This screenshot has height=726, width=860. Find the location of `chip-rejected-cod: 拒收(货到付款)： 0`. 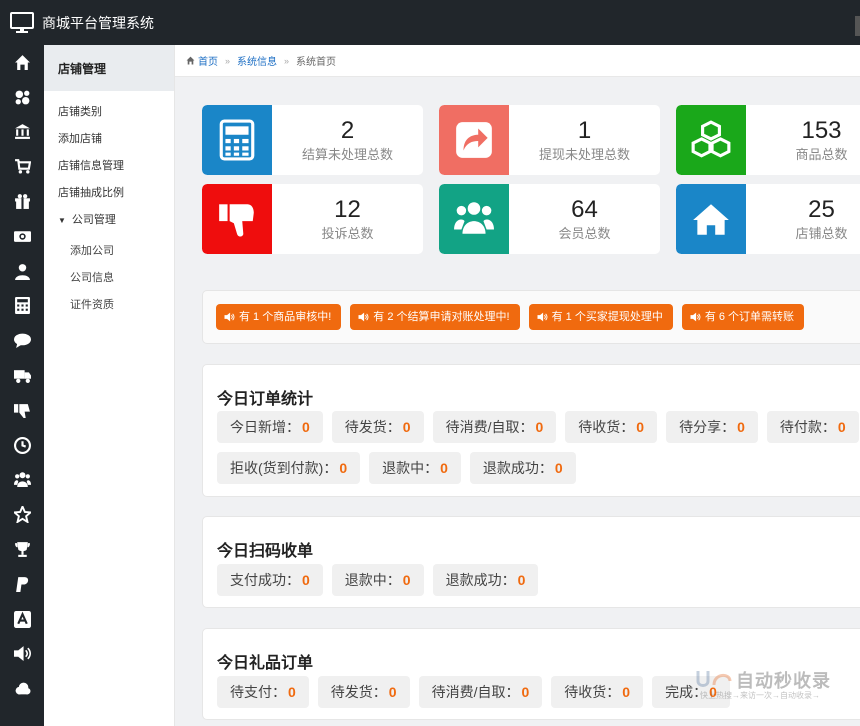

chip-rejected-cod: 拒收(货到付款)： 0 is located at coordinates (289, 468).